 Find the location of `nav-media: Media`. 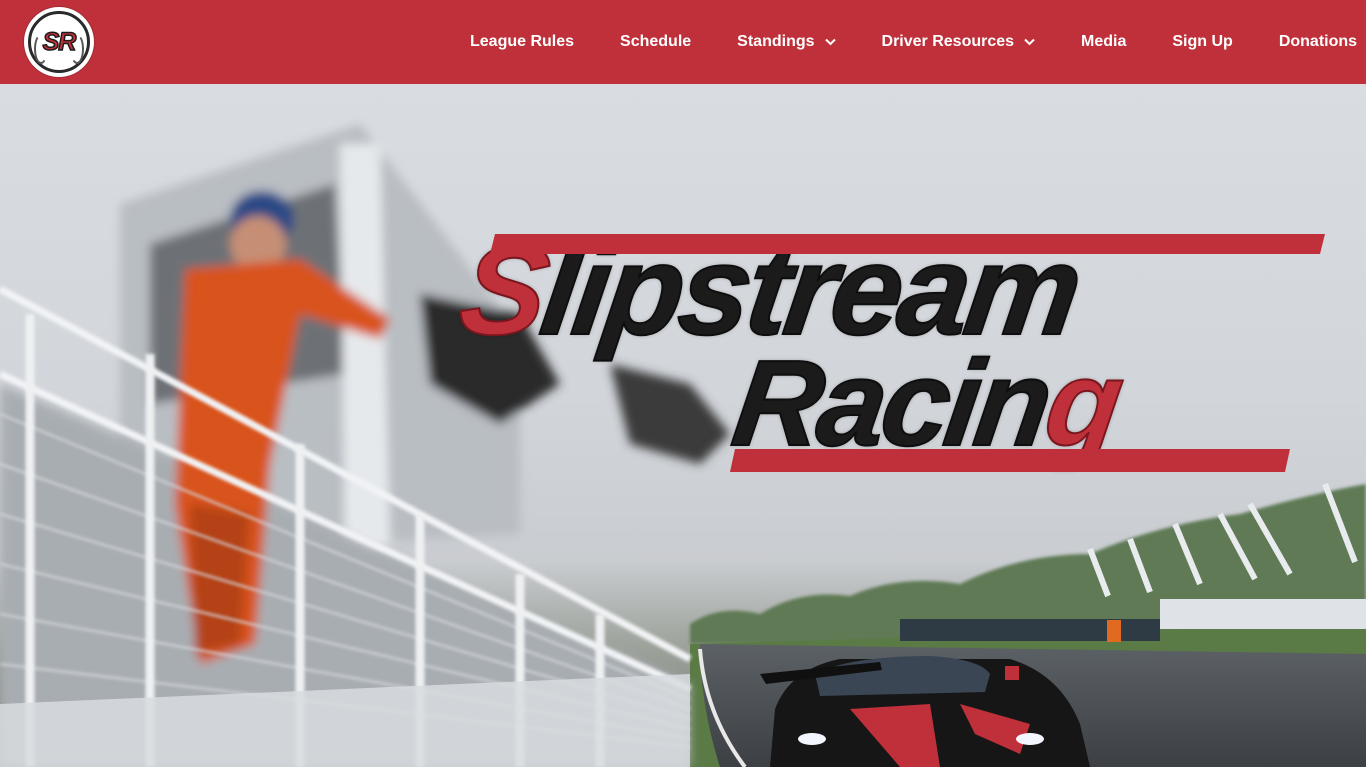

nav-media: Media is located at coordinates (1103, 42).